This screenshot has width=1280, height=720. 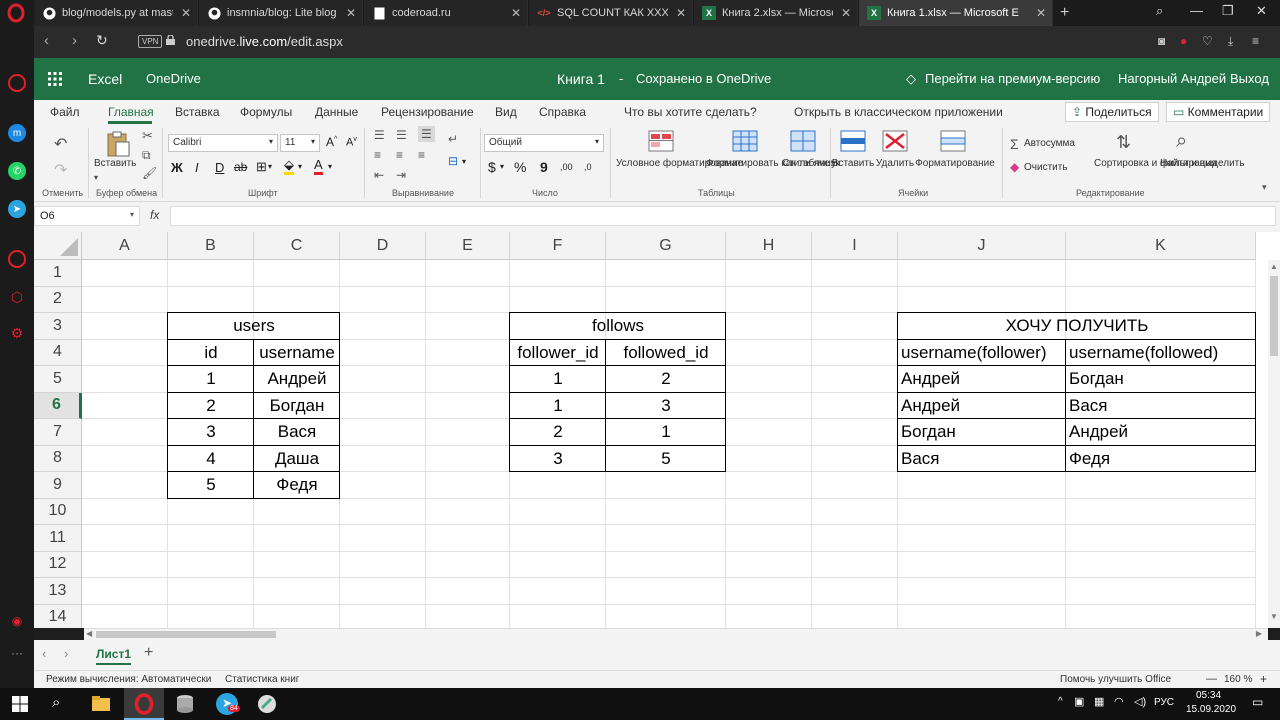 I want to click on sort-filter-button: Сортировка и фильтрация, so click(x=1155, y=164).